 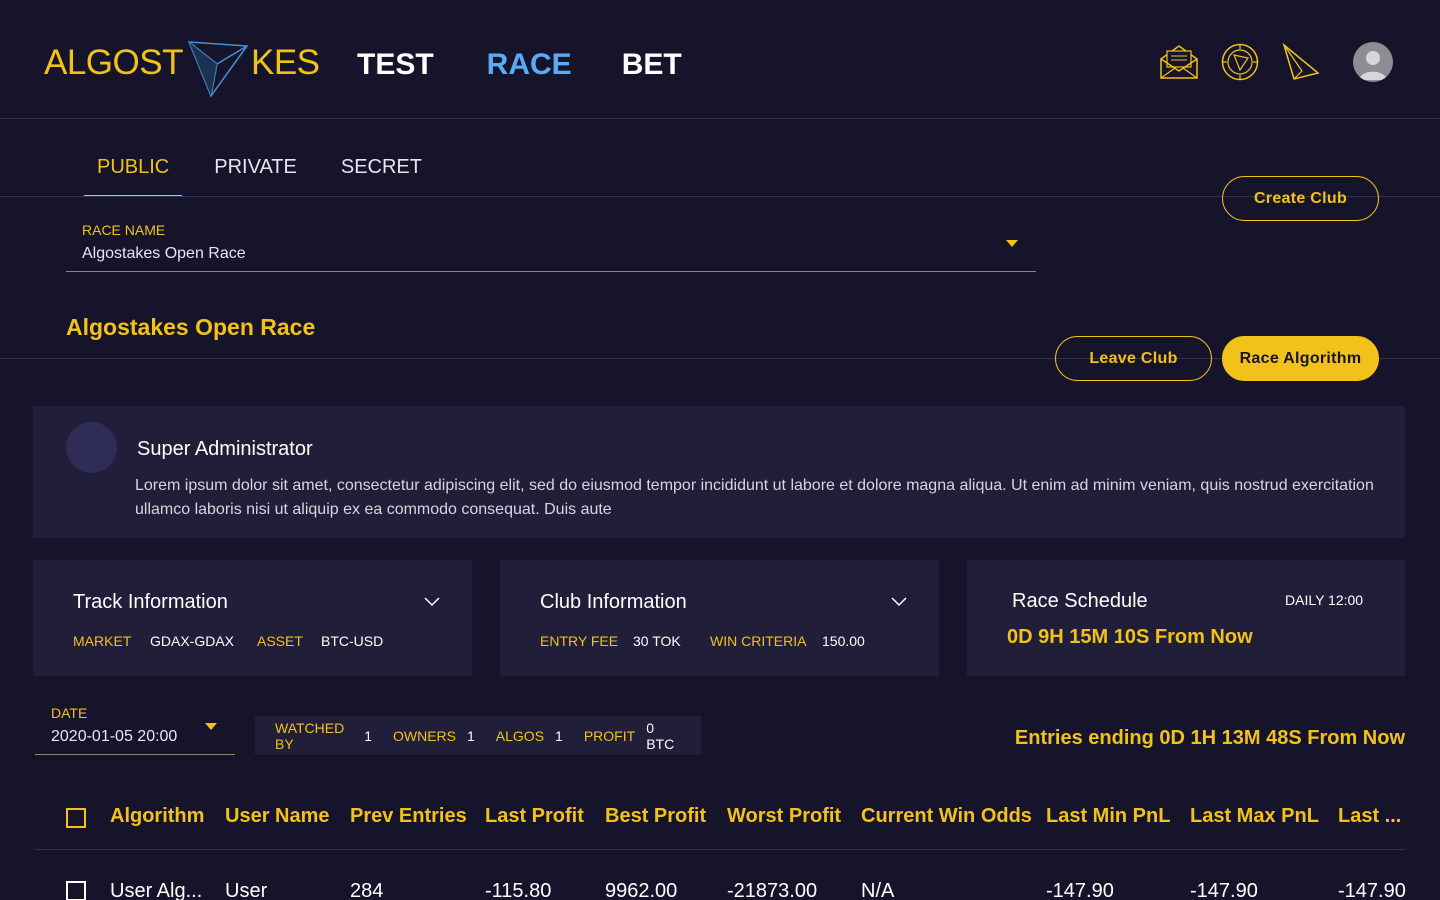 What do you see at coordinates (381, 168) in the screenshot?
I see `tab-secret: SECRET` at bounding box center [381, 168].